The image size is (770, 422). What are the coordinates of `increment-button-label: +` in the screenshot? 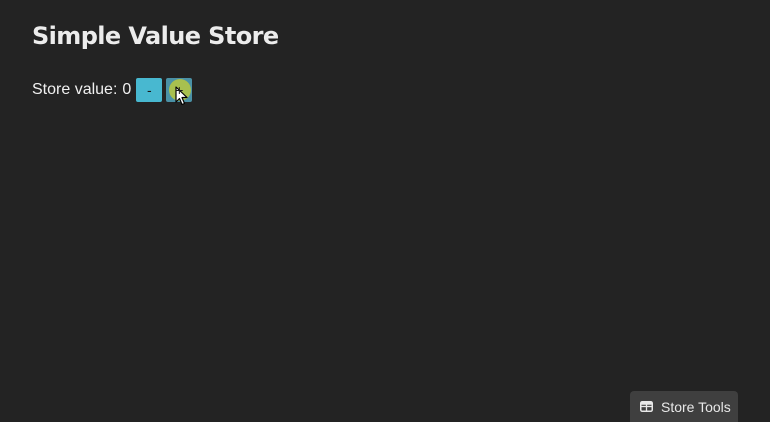 It's located at (179, 89).